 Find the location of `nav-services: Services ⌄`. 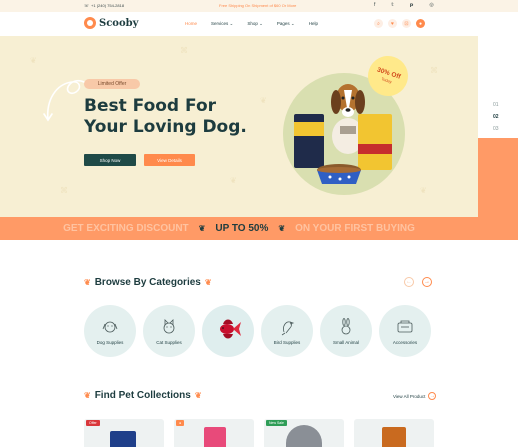

nav-services: Services ⌄ is located at coordinates (222, 24).